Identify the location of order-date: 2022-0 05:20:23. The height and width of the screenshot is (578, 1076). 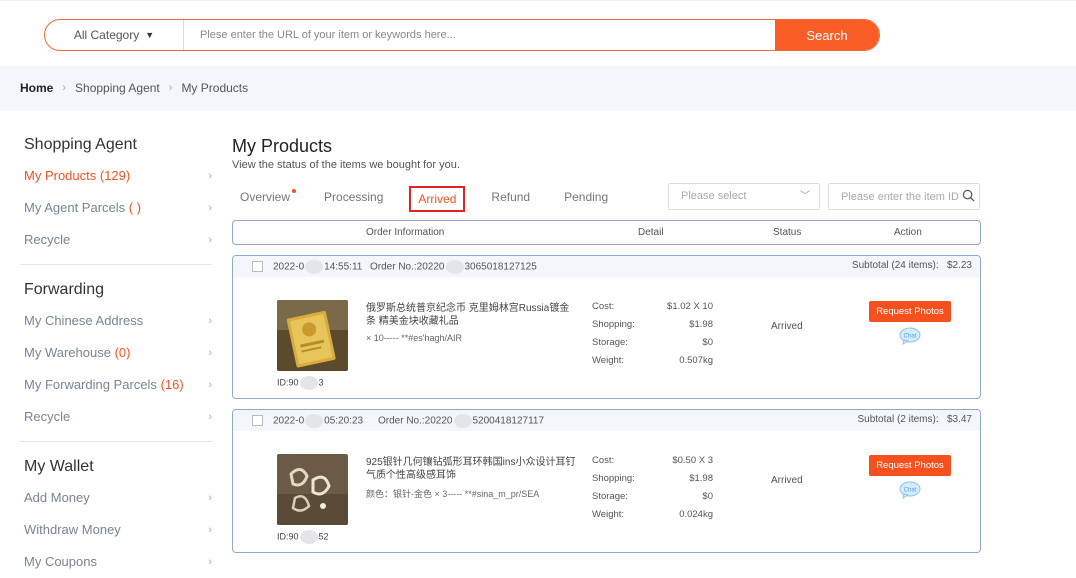
(318, 421).